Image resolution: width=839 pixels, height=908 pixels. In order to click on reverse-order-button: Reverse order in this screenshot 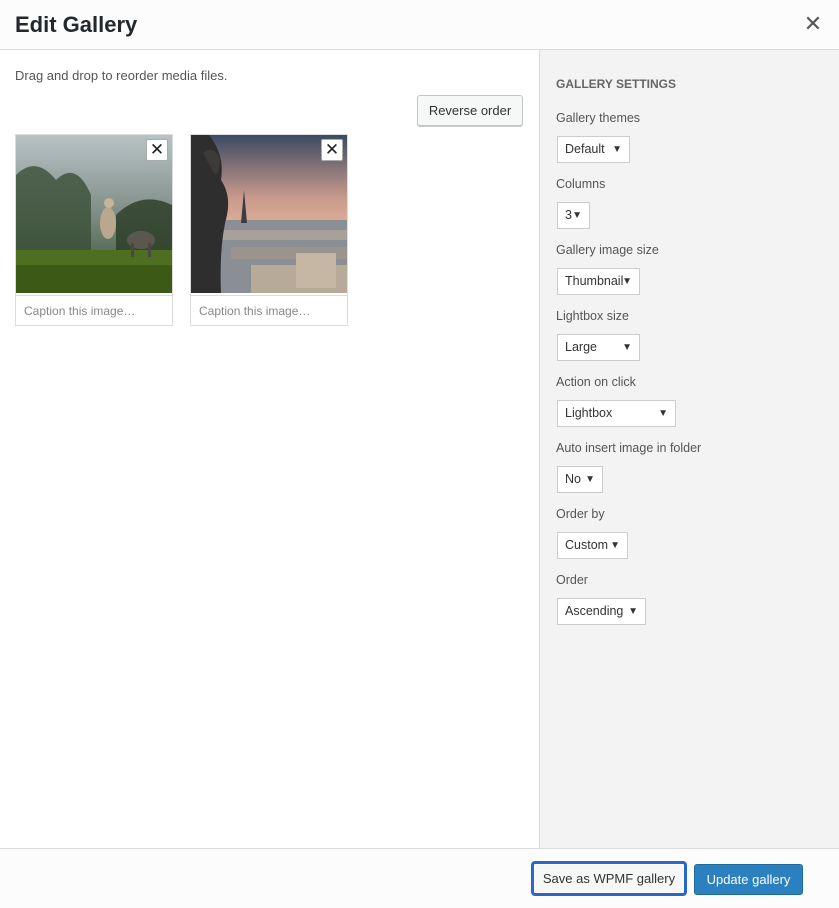, I will do `click(470, 110)`.